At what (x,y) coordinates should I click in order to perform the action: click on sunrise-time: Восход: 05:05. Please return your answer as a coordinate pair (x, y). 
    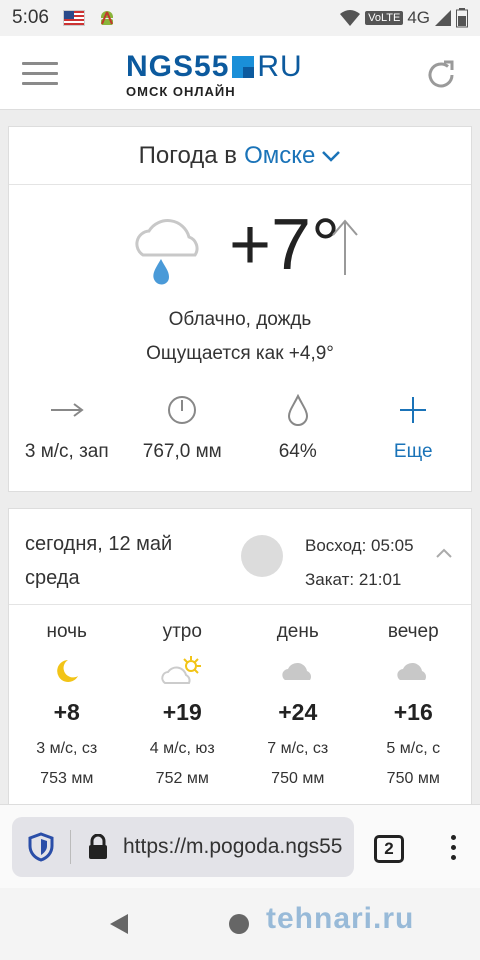
    Looking at the image, I should click on (359, 545).